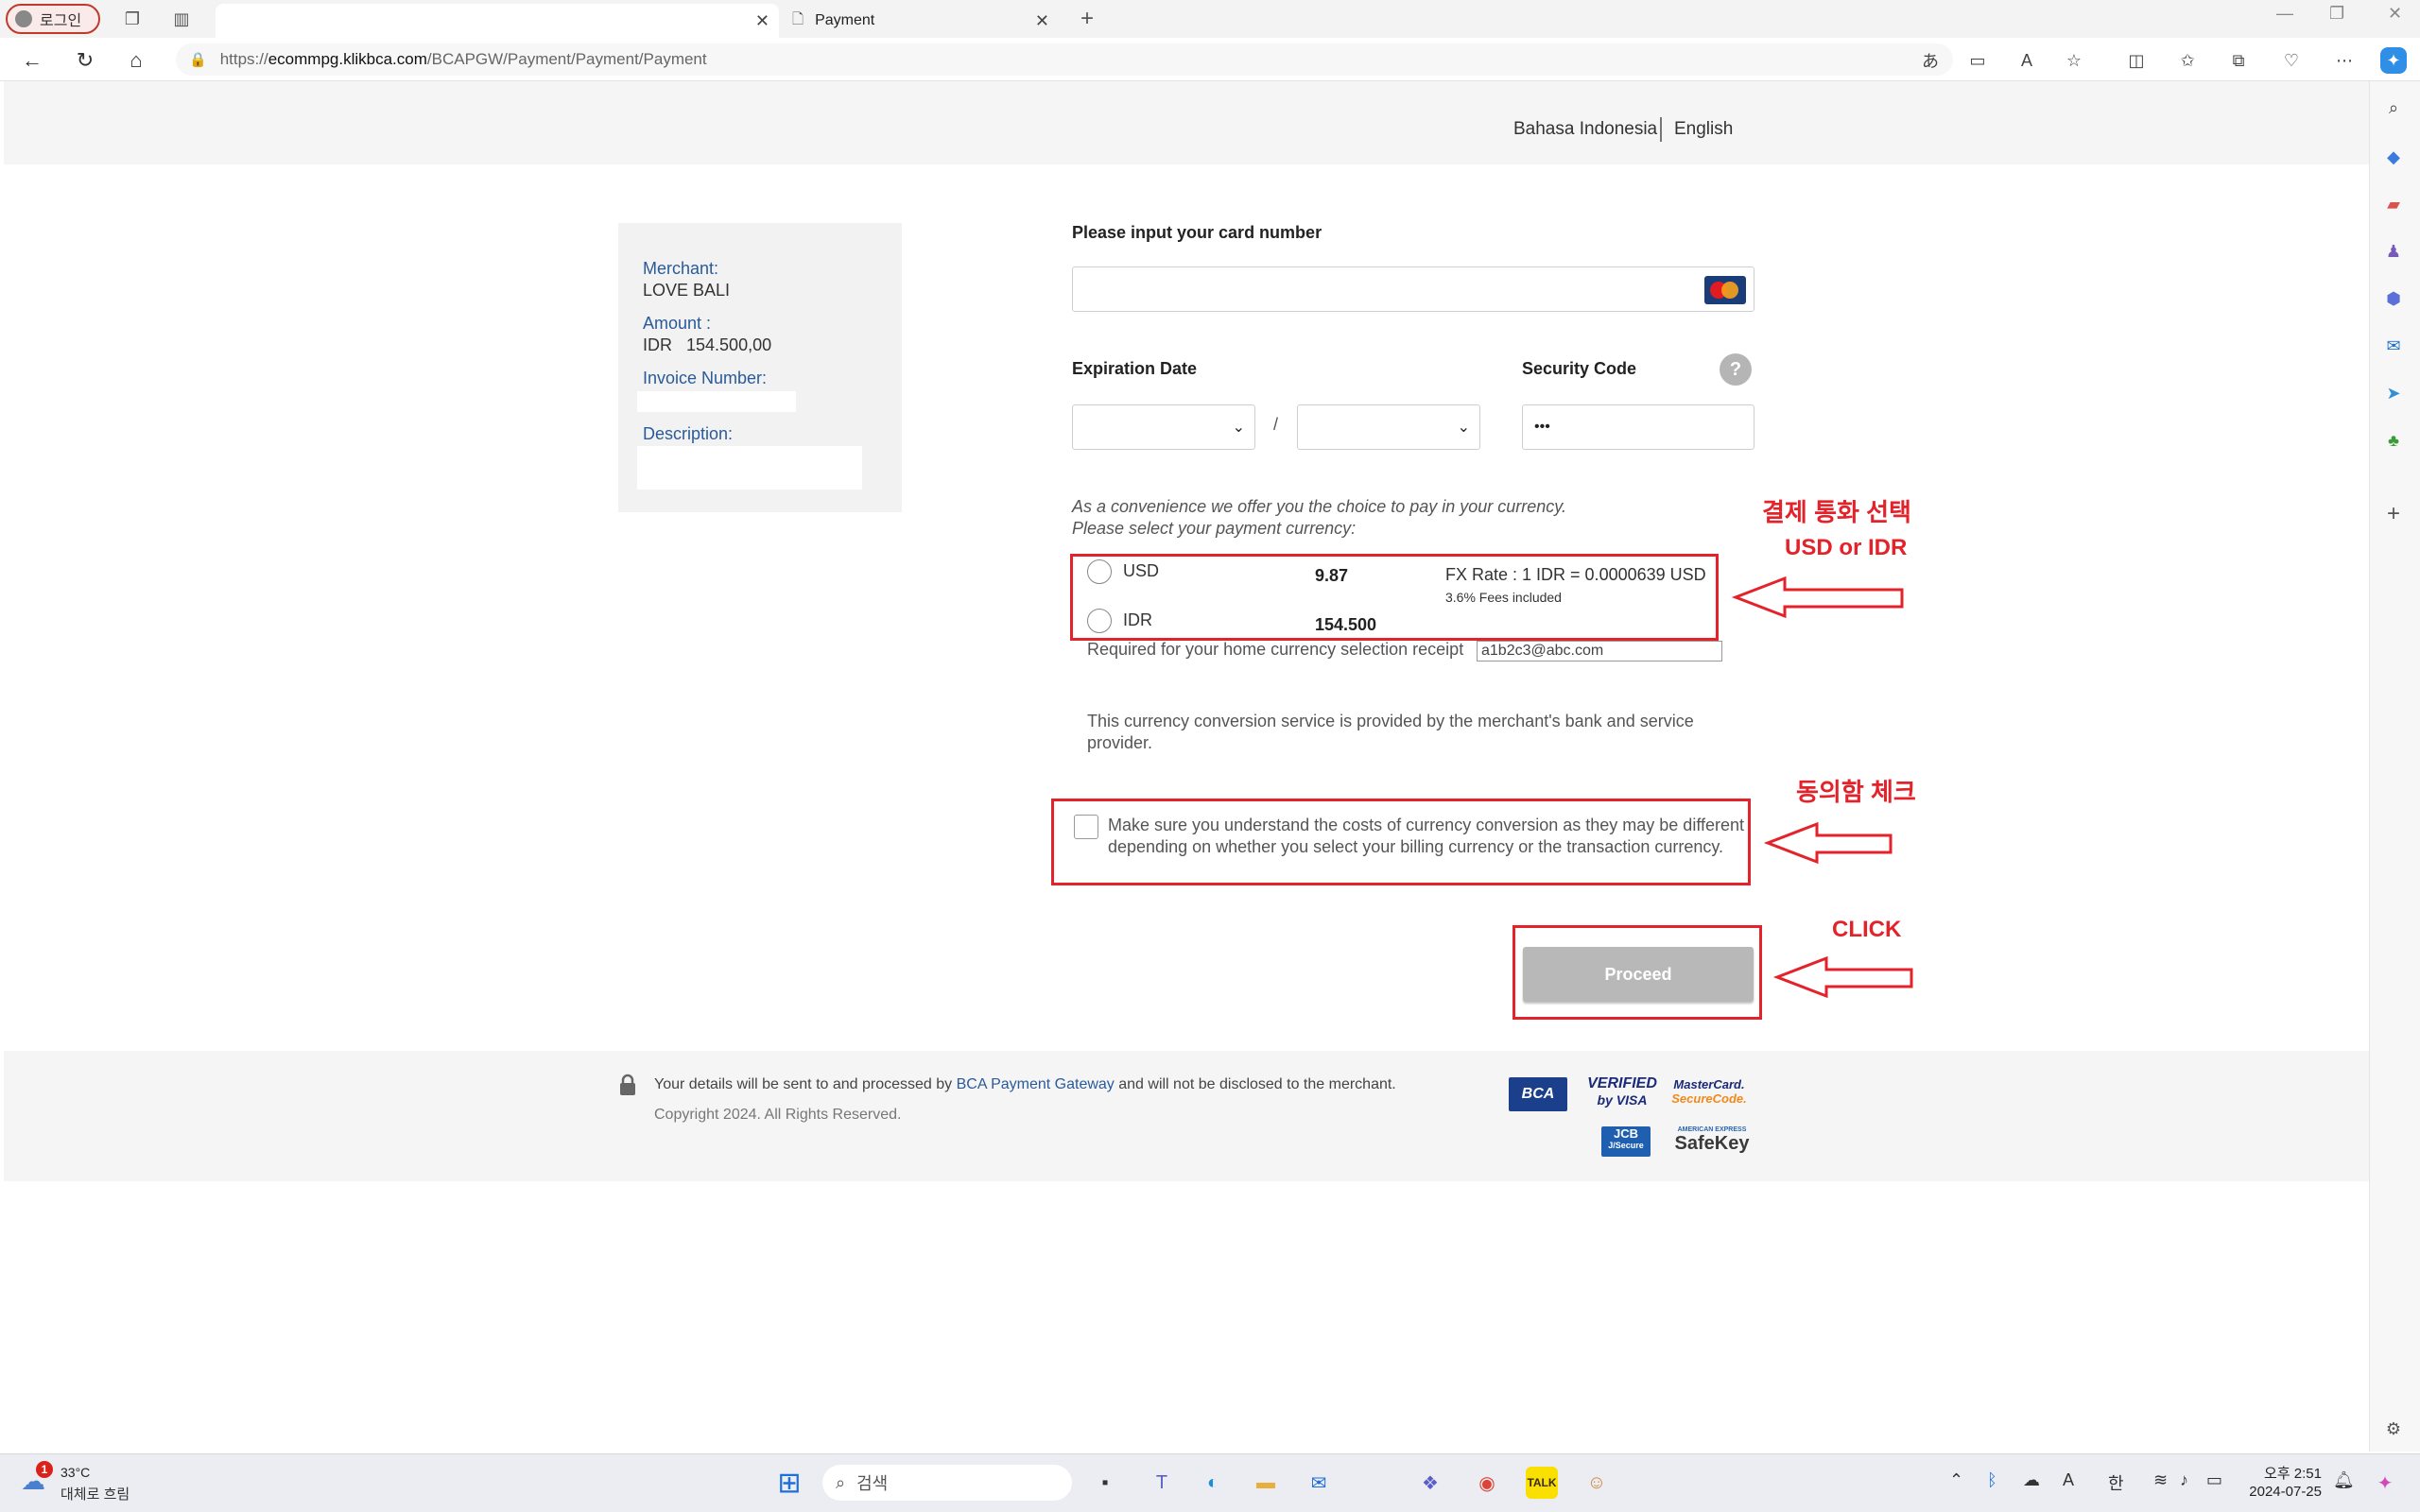 The width and height of the screenshot is (2420, 1512). I want to click on outlook-icon: ✉, so click(2394, 346).